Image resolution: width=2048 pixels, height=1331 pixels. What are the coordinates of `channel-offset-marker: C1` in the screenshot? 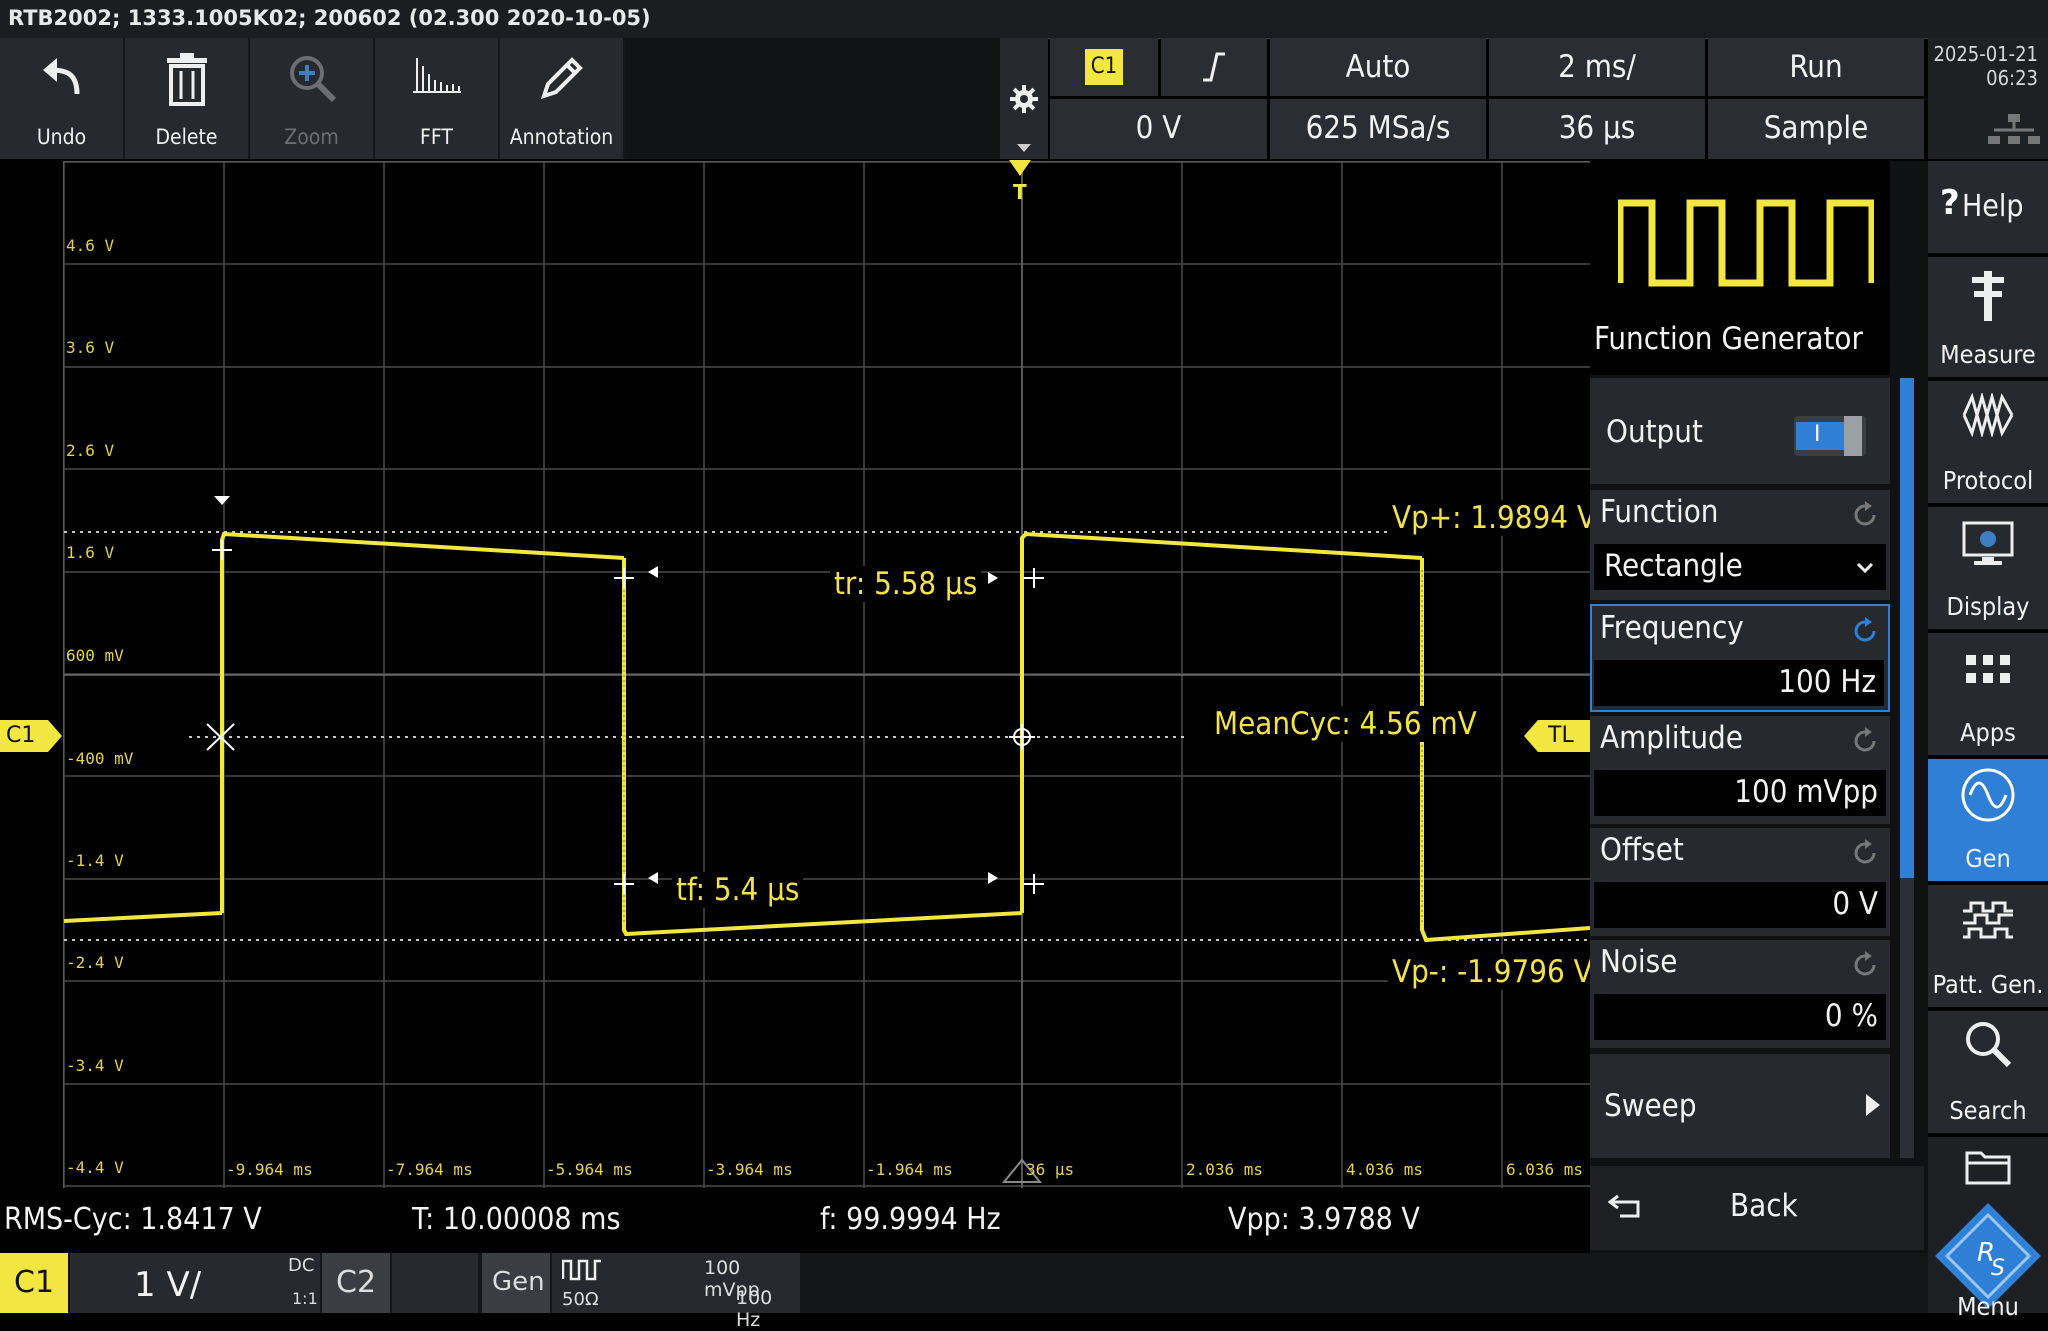 It's located at (31, 736).